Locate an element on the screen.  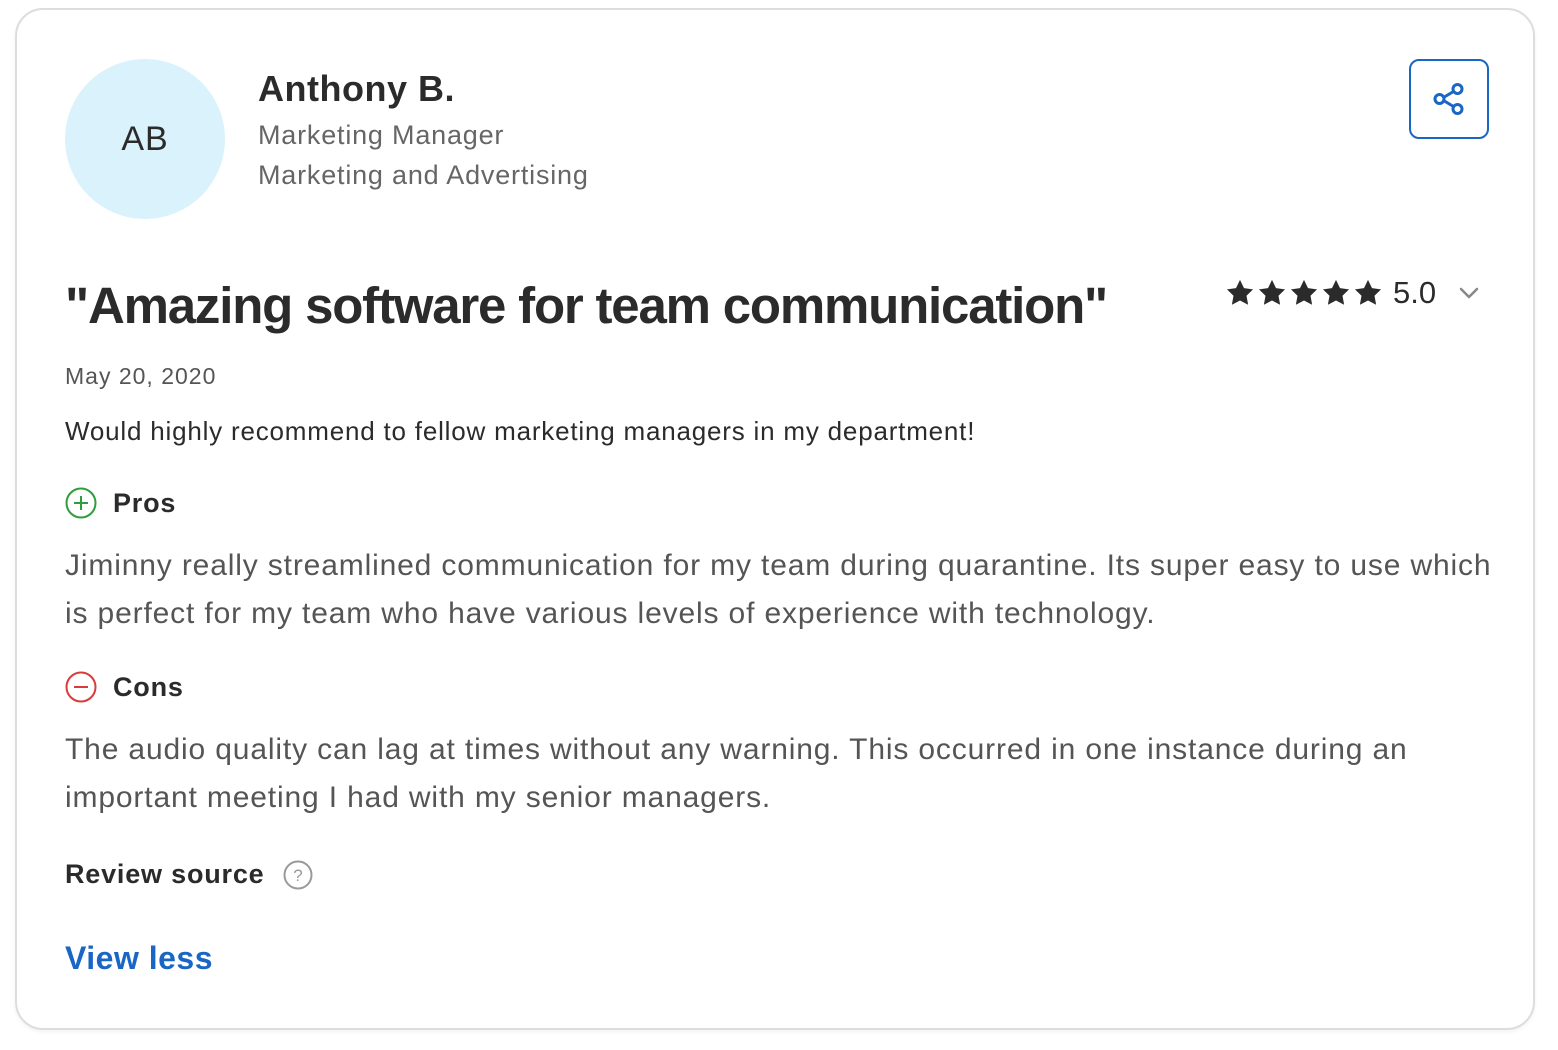
question-circle-icon: ? is located at coordinates (297, 874).